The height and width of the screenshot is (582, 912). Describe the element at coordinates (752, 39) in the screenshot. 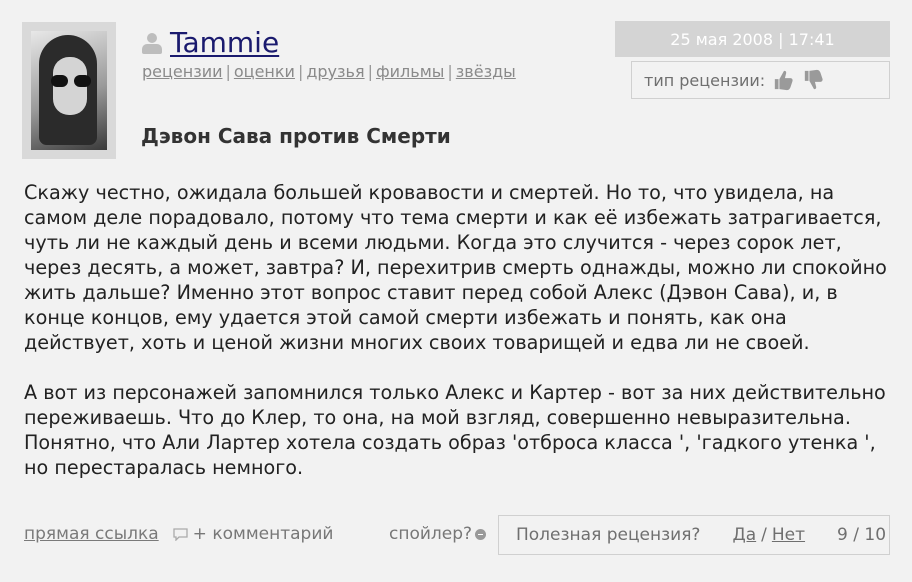

I see `review-date: 25 мая 2008 | 17:41` at that location.